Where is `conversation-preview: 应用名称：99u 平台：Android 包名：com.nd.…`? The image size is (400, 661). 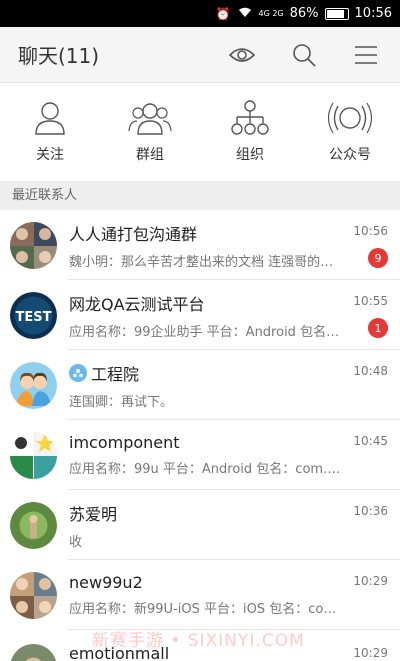
conversation-preview: 应用名称：99u 平台：Android 包名：com.nd.… is located at coordinates (206, 469).